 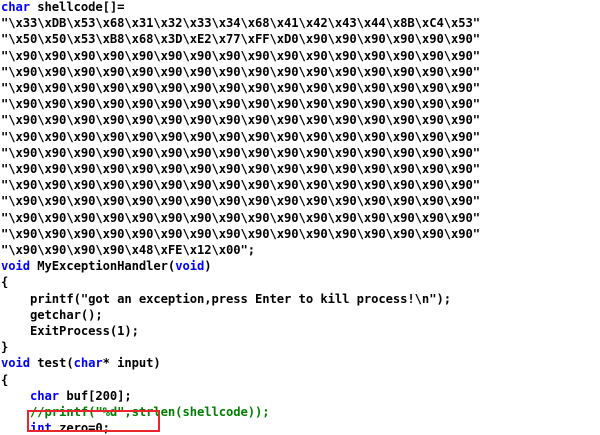 I want to click on code-token: getchar();, so click(x=66, y=314).